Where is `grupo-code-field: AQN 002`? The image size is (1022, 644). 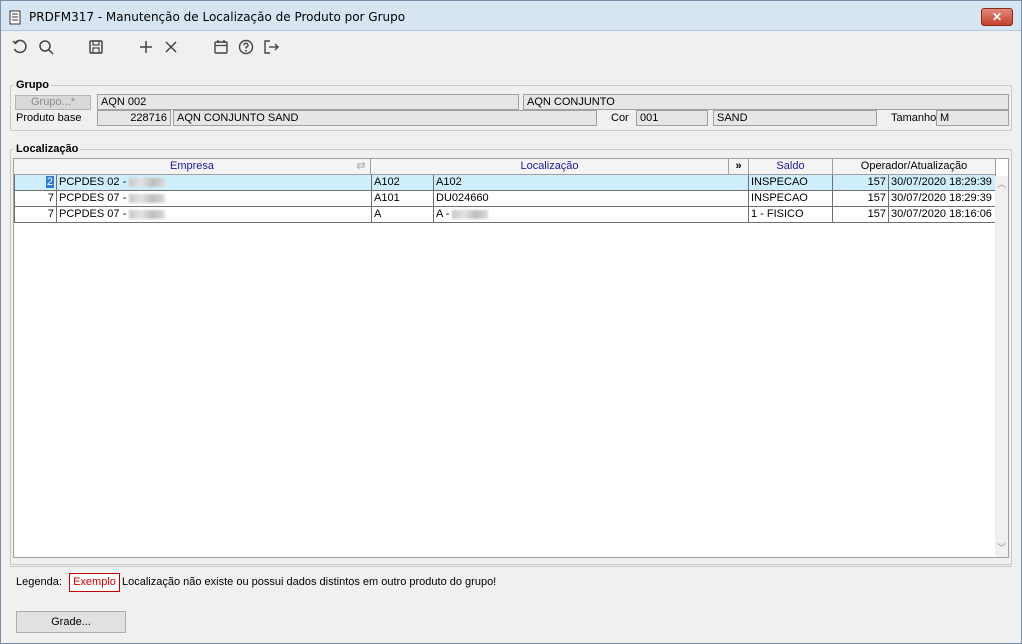 grupo-code-field: AQN 002 is located at coordinates (308, 102).